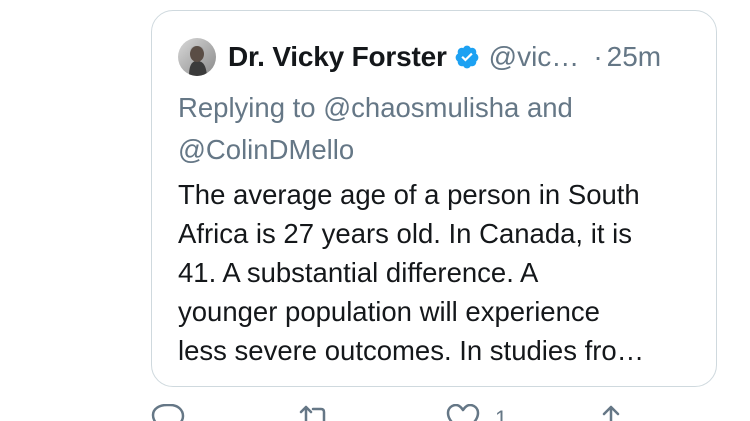 This screenshot has height=421, width=750. I want to click on tweet-header: Dr. Vicky Forster @vic… · 25m, so click(419, 57).